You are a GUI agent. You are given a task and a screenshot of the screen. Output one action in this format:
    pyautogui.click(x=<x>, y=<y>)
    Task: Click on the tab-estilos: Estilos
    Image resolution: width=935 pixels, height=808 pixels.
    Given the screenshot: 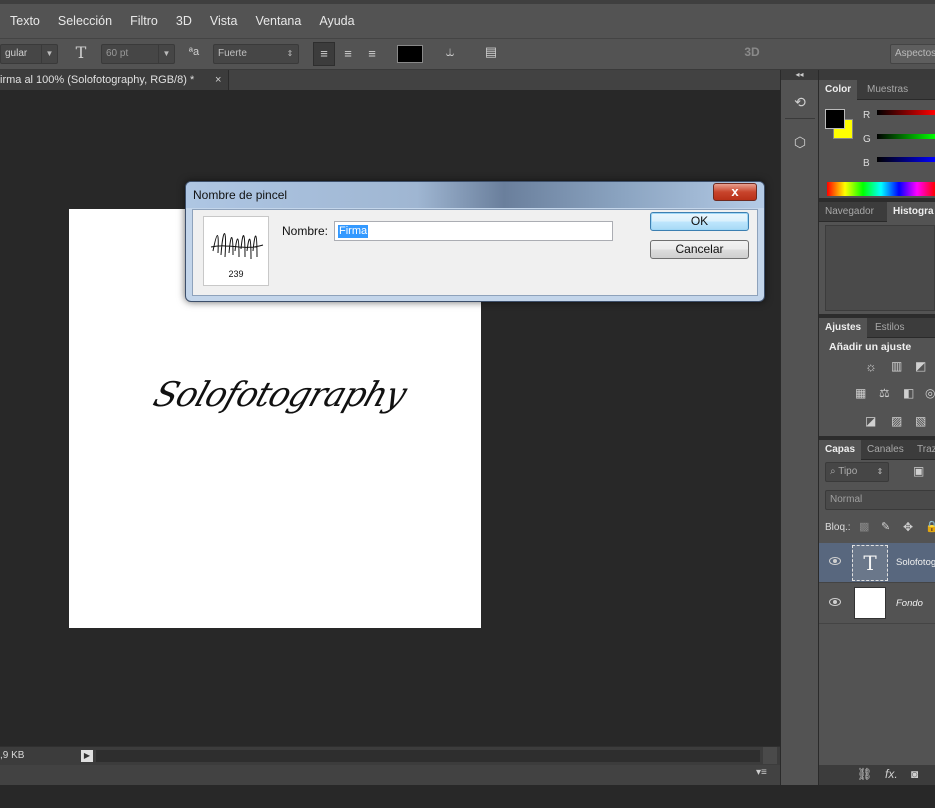 What is the action you would take?
    pyautogui.click(x=889, y=328)
    